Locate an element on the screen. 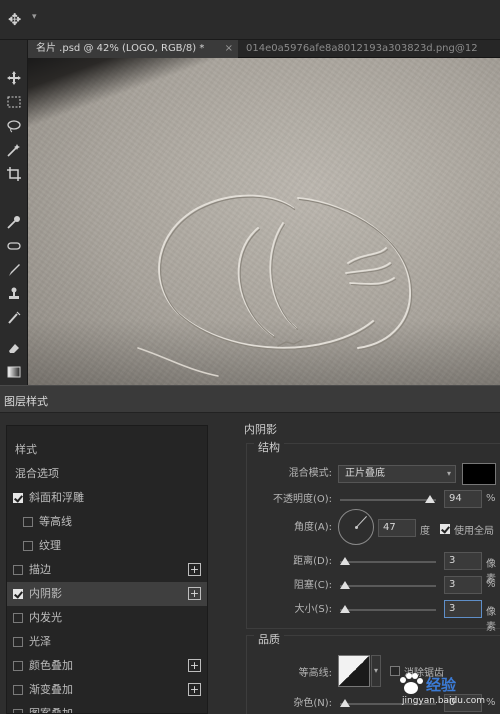  embossed-logo is located at coordinates (275, 285).